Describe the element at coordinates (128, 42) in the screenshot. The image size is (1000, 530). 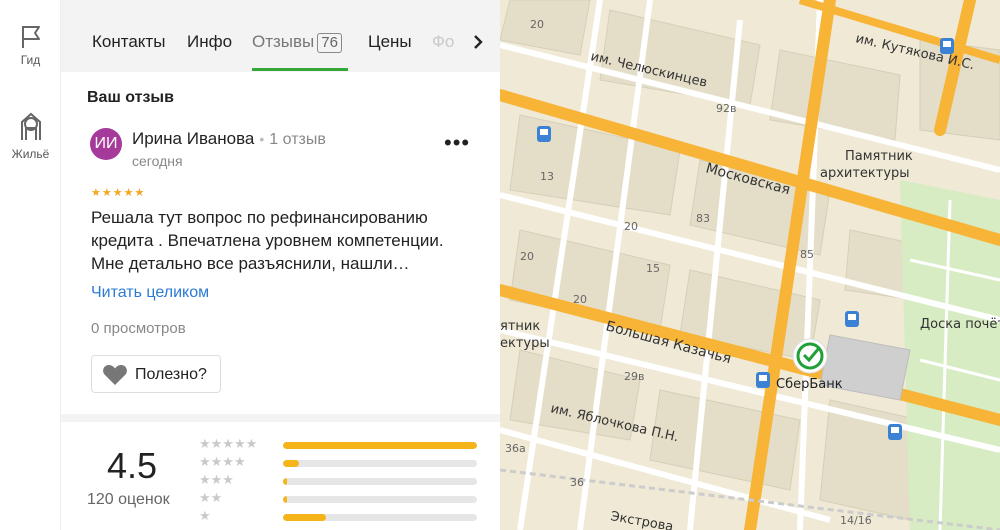
I see `tab-contacts: Контакты` at that location.